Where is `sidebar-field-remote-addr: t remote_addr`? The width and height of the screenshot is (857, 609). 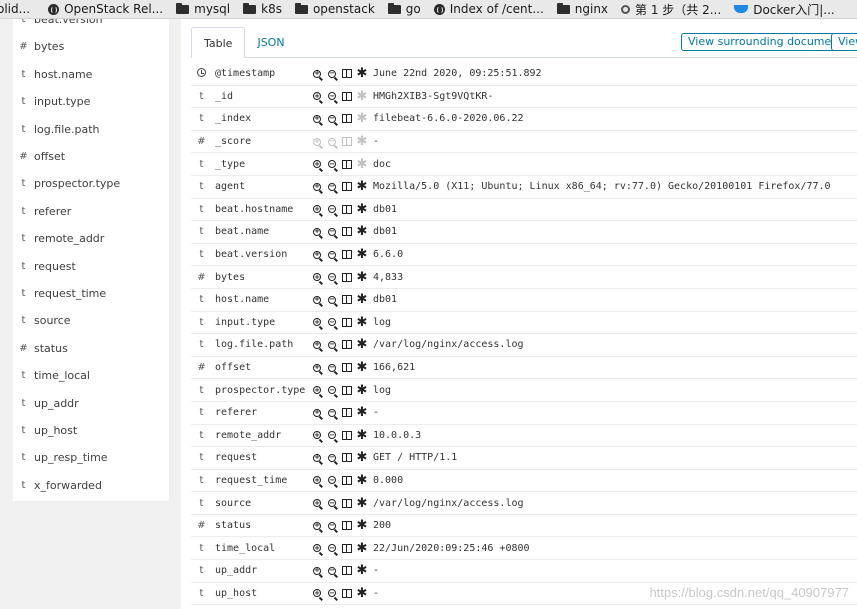
sidebar-field-remote-addr: t remote_addr is located at coordinates (59, 238).